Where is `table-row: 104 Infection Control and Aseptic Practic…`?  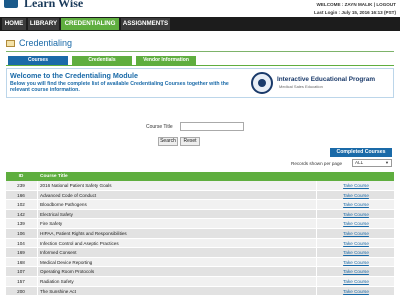 table-row: 104 Infection Control and Aseptic Practic… is located at coordinates (200, 243).